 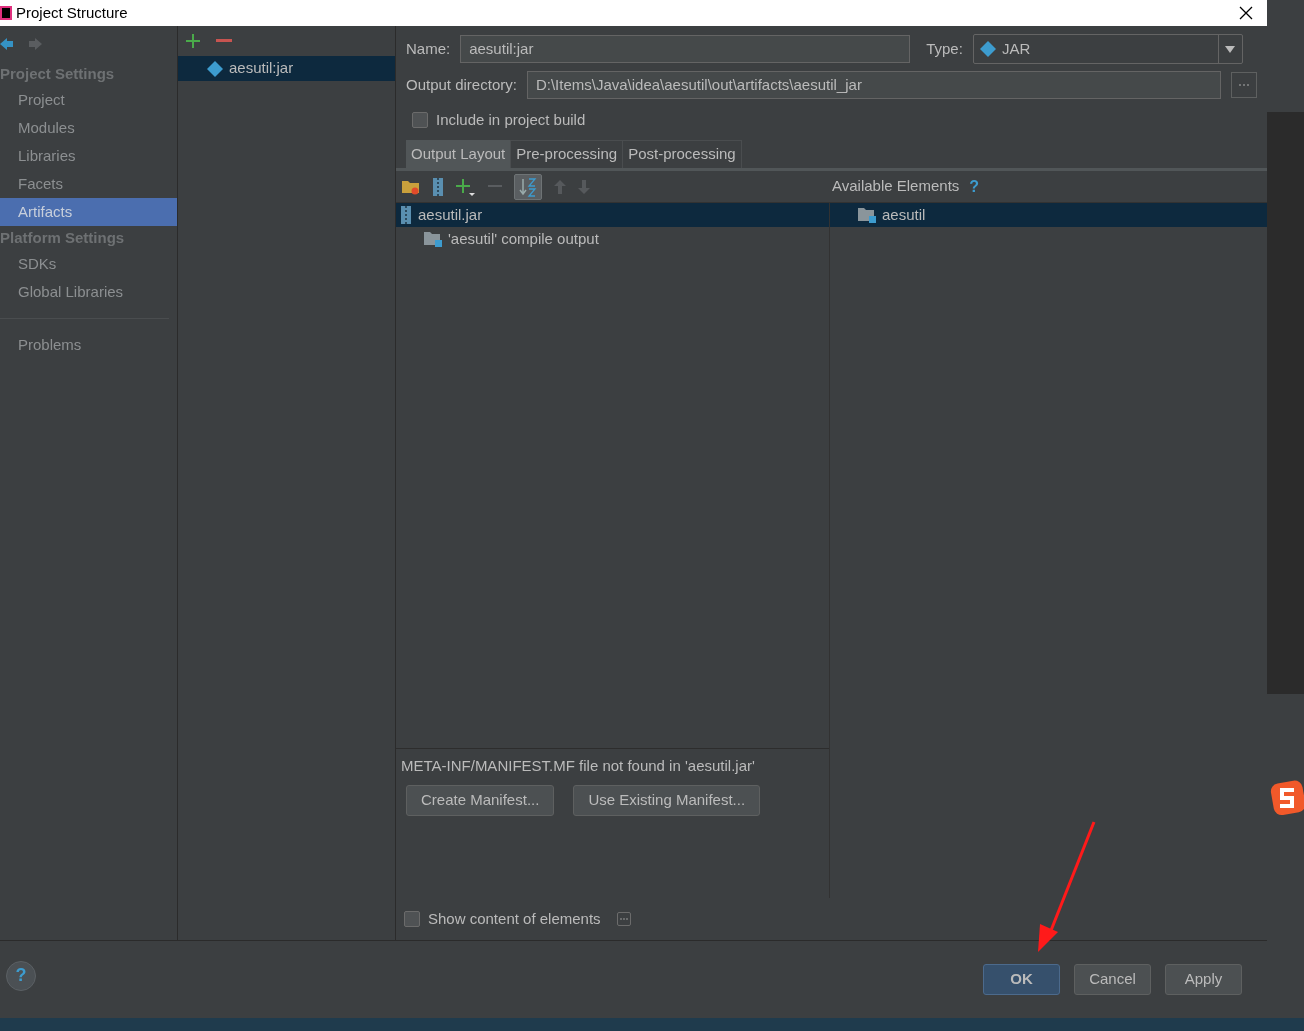 What do you see at coordinates (72, 12) in the screenshot?
I see `window-title: Project Structure` at bounding box center [72, 12].